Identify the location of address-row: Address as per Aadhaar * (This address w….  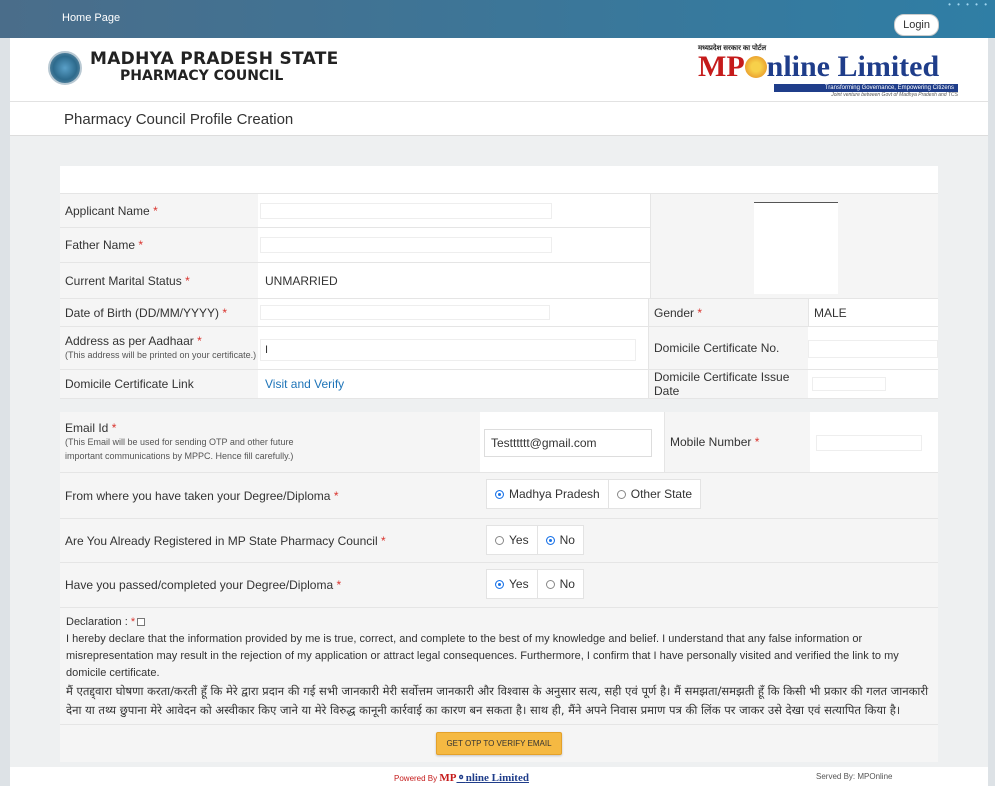
(499, 348).